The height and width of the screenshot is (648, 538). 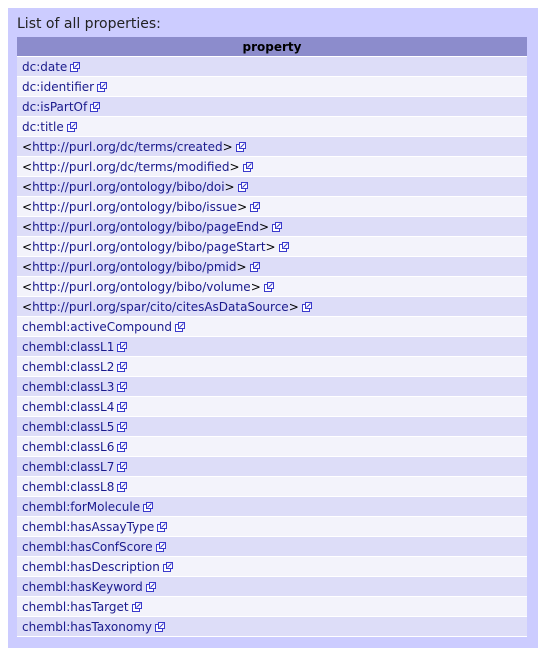 What do you see at coordinates (272, 186) in the screenshot?
I see `table-row: <http://purl.org/ontology/bibo/doi>` at bounding box center [272, 186].